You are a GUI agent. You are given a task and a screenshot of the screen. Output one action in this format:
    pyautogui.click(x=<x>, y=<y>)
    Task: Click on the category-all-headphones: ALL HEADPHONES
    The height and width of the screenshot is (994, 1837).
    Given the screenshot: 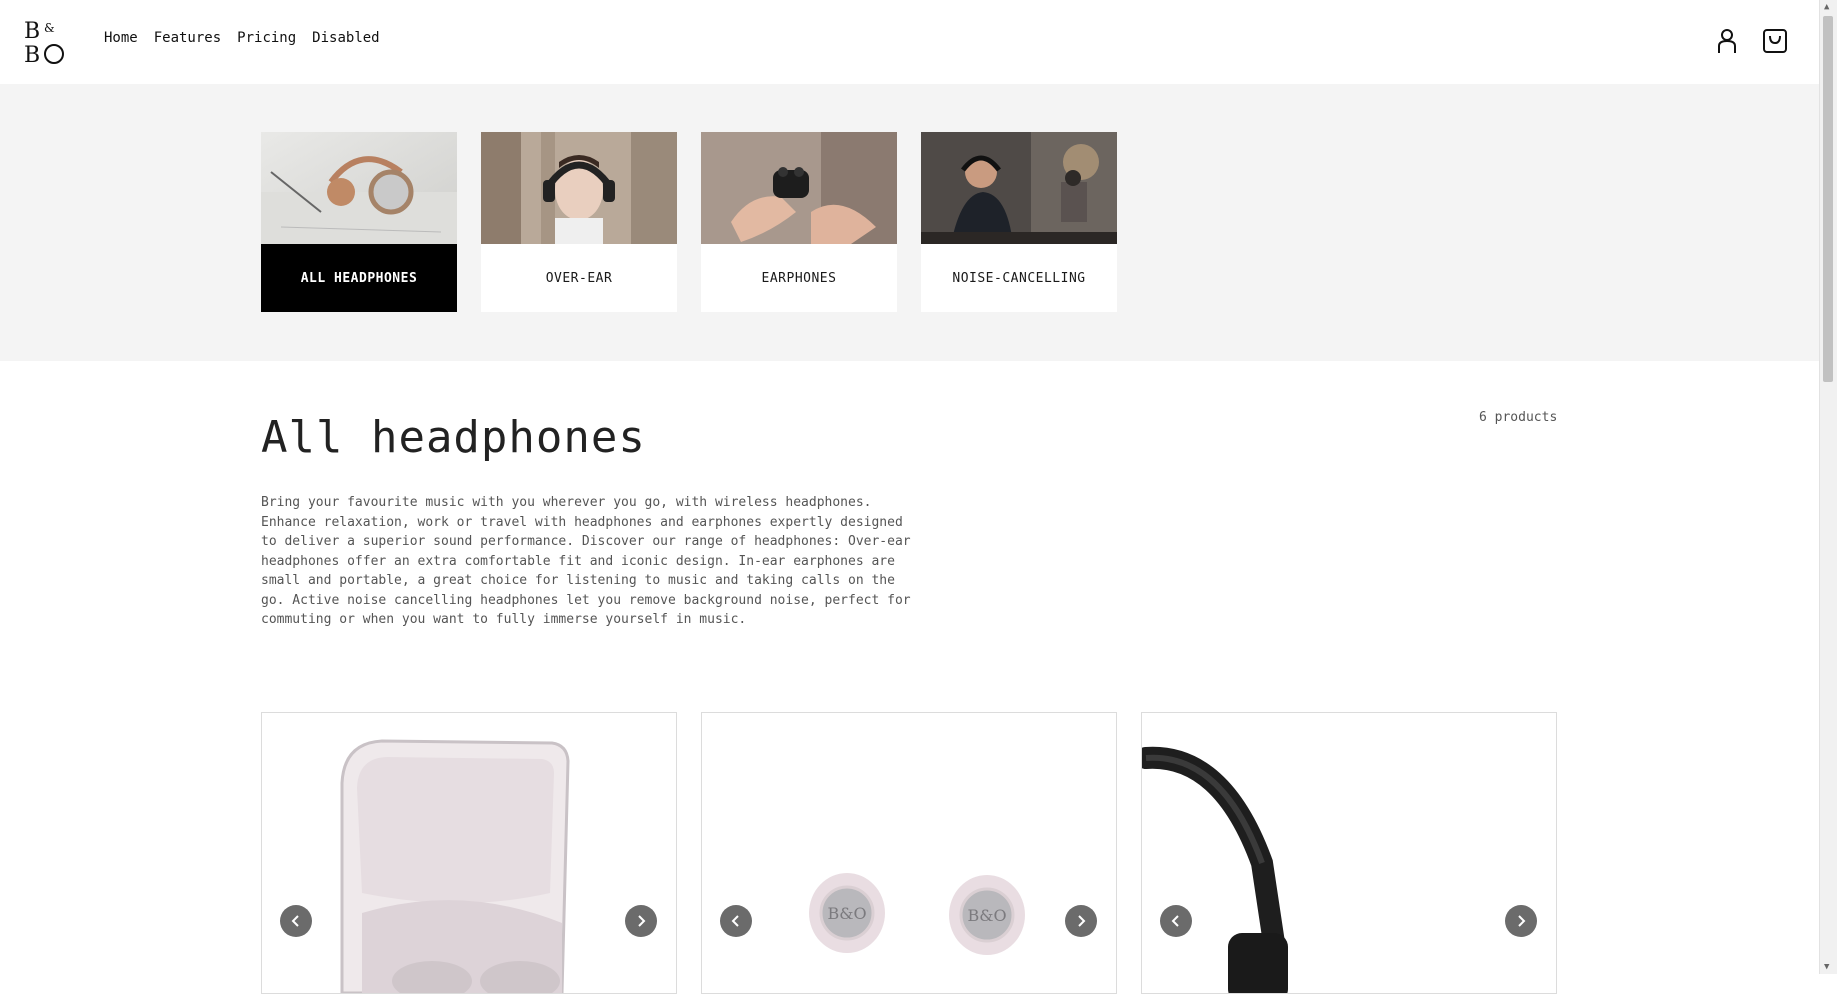 What is the action you would take?
    pyautogui.click(x=359, y=222)
    